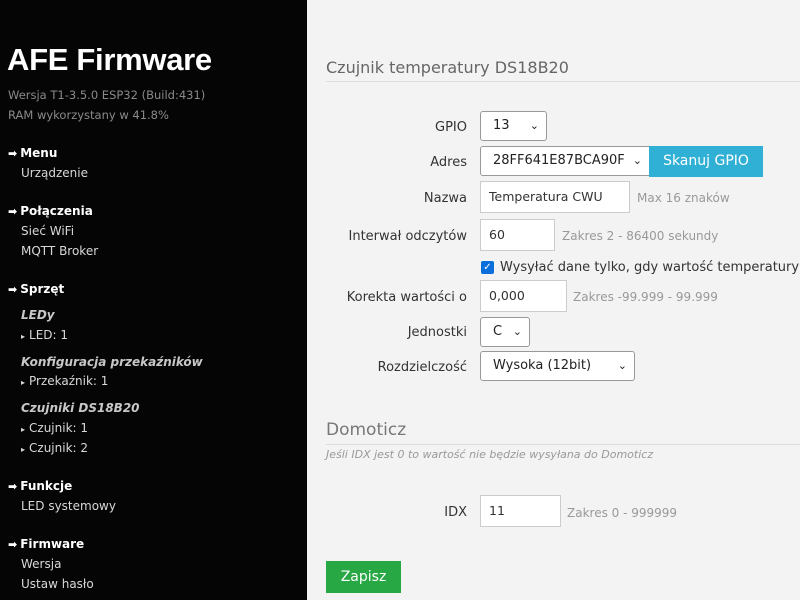 The height and width of the screenshot is (600, 800). What do you see at coordinates (44, 335) in the screenshot?
I see `sidebar-item-led-1: ▸ LED: 1` at bounding box center [44, 335].